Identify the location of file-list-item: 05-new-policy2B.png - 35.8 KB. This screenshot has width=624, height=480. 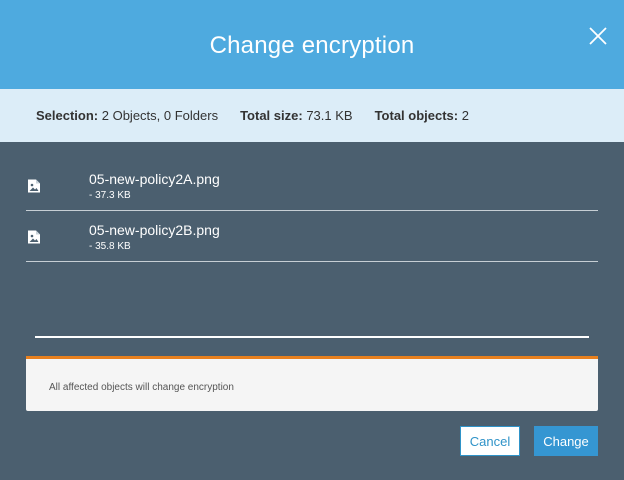
(312, 236).